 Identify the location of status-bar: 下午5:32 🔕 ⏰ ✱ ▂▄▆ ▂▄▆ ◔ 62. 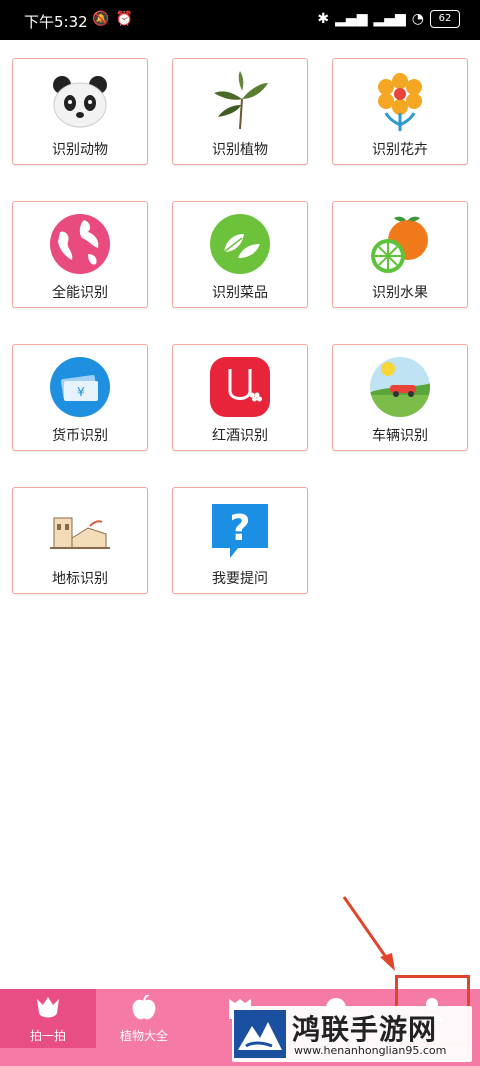
(240, 20).